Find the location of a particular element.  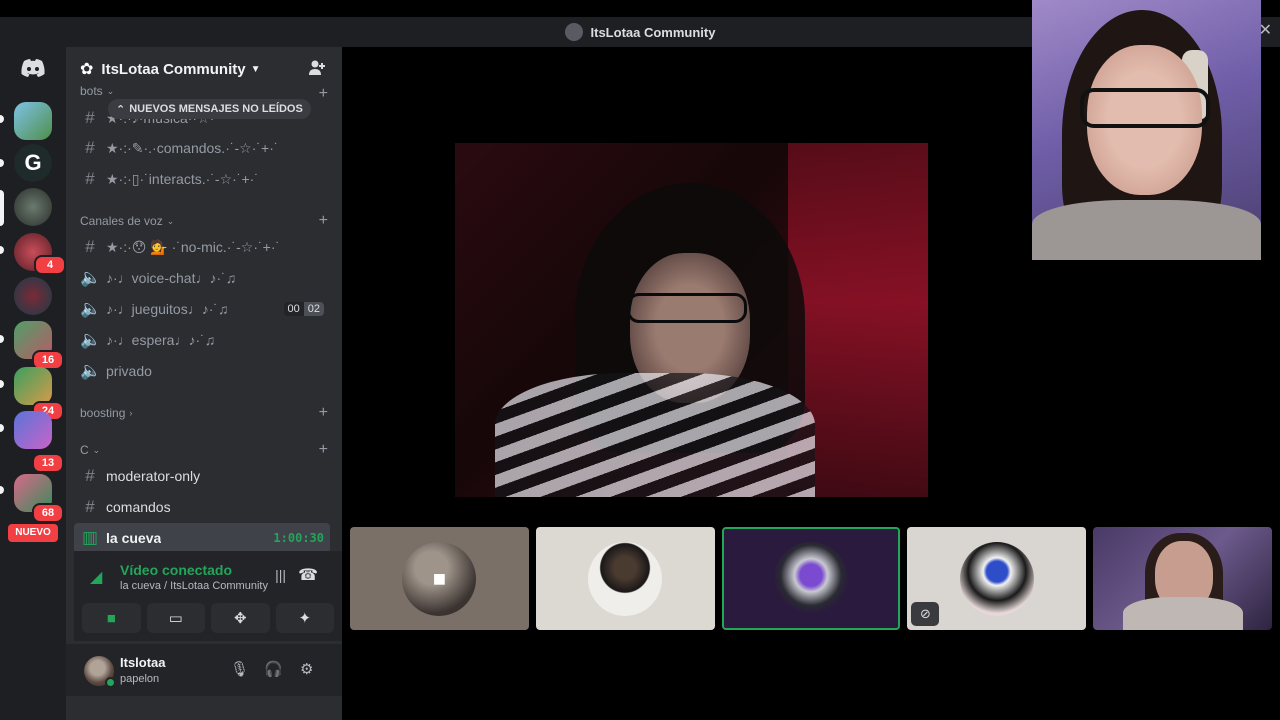

selected-indicator is located at coordinates (2, 208).